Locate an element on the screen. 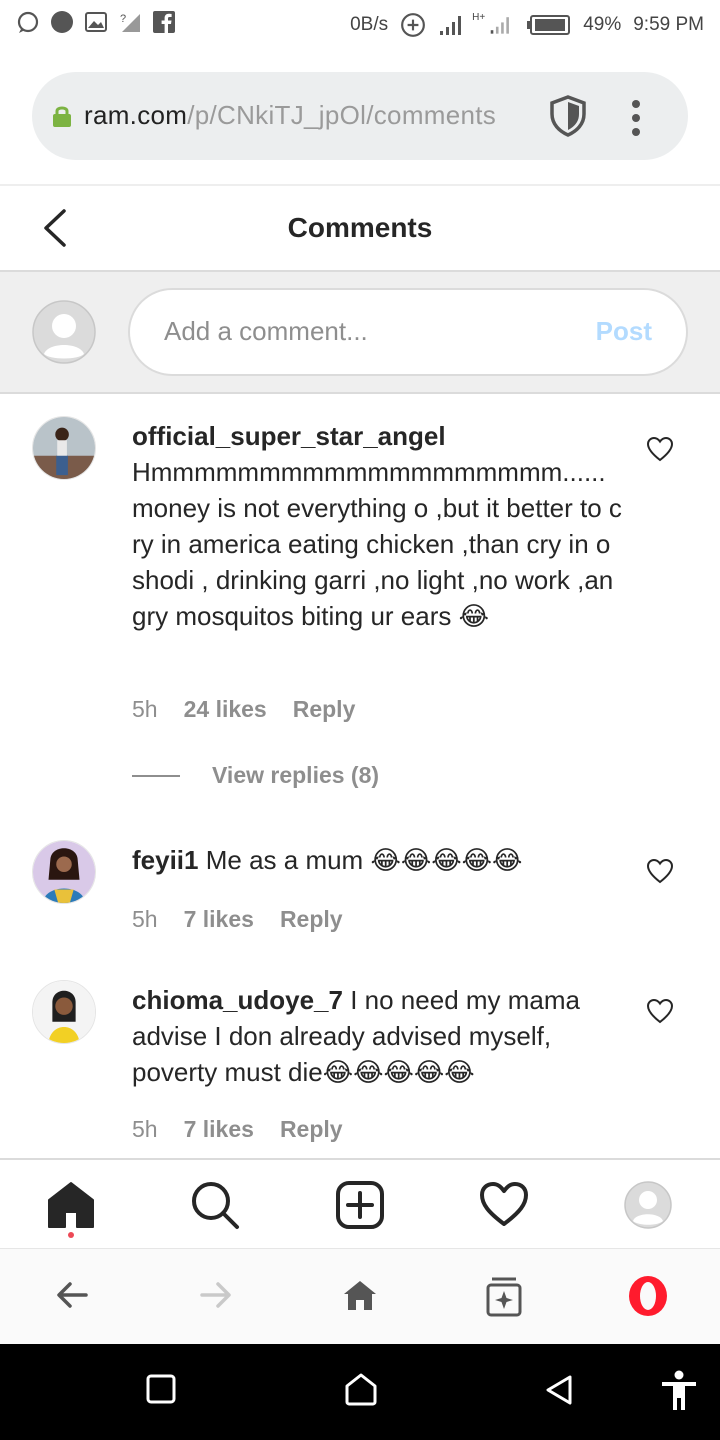  network-type-badge: H+ is located at coordinates (479, 17).